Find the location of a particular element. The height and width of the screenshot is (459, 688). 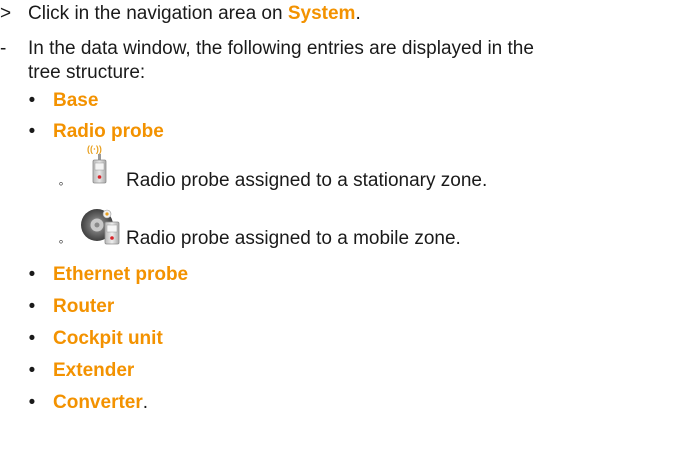

instruction-marker: > is located at coordinates (6, 13).